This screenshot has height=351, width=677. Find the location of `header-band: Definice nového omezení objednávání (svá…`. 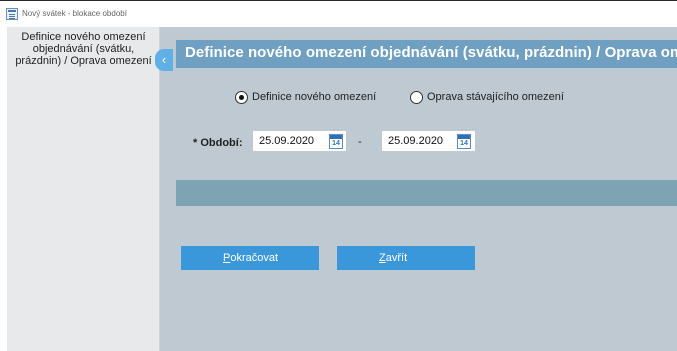

header-band: Definice nového omezení objednávání (svá… is located at coordinates (426, 54).